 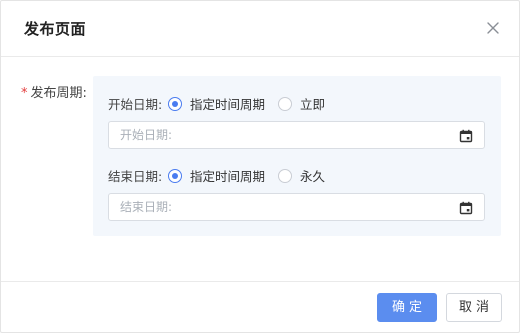 What do you see at coordinates (493, 28) in the screenshot?
I see `close-icon` at bounding box center [493, 28].